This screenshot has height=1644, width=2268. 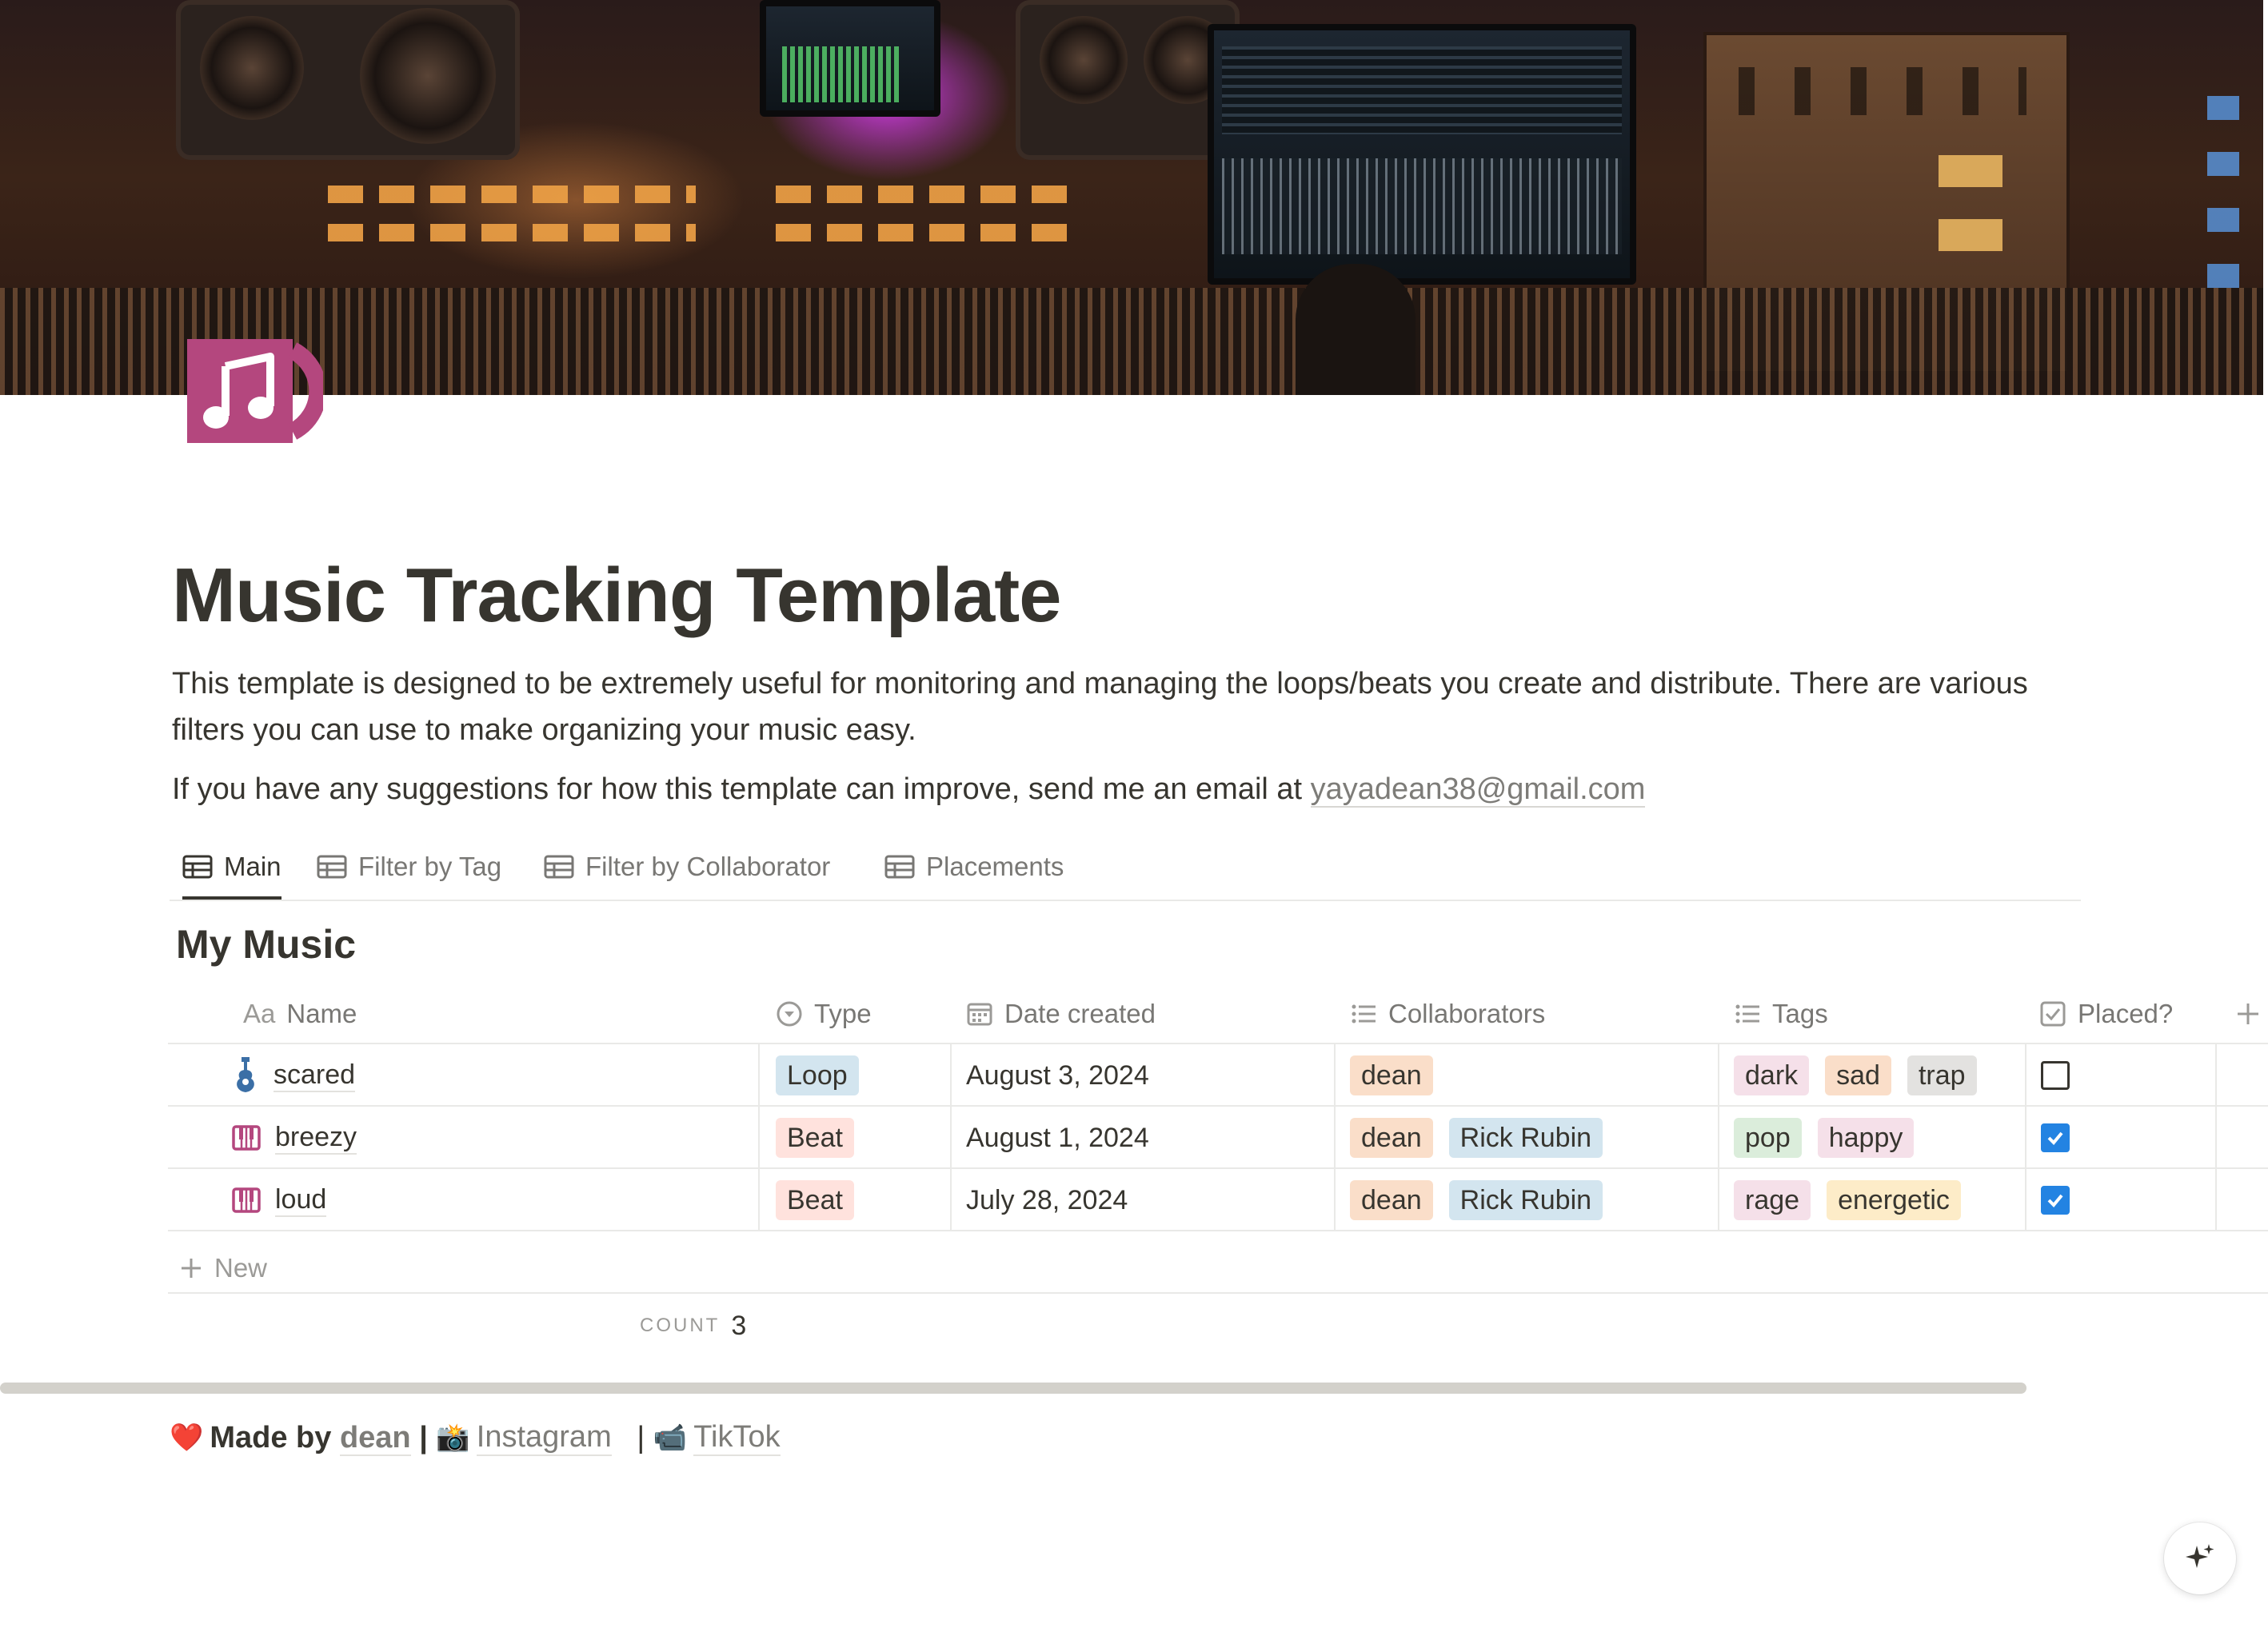 What do you see at coordinates (1772, 1075) in the screenshot?
I see `tag-pill: dark` at bounding box center [1772, 1075].